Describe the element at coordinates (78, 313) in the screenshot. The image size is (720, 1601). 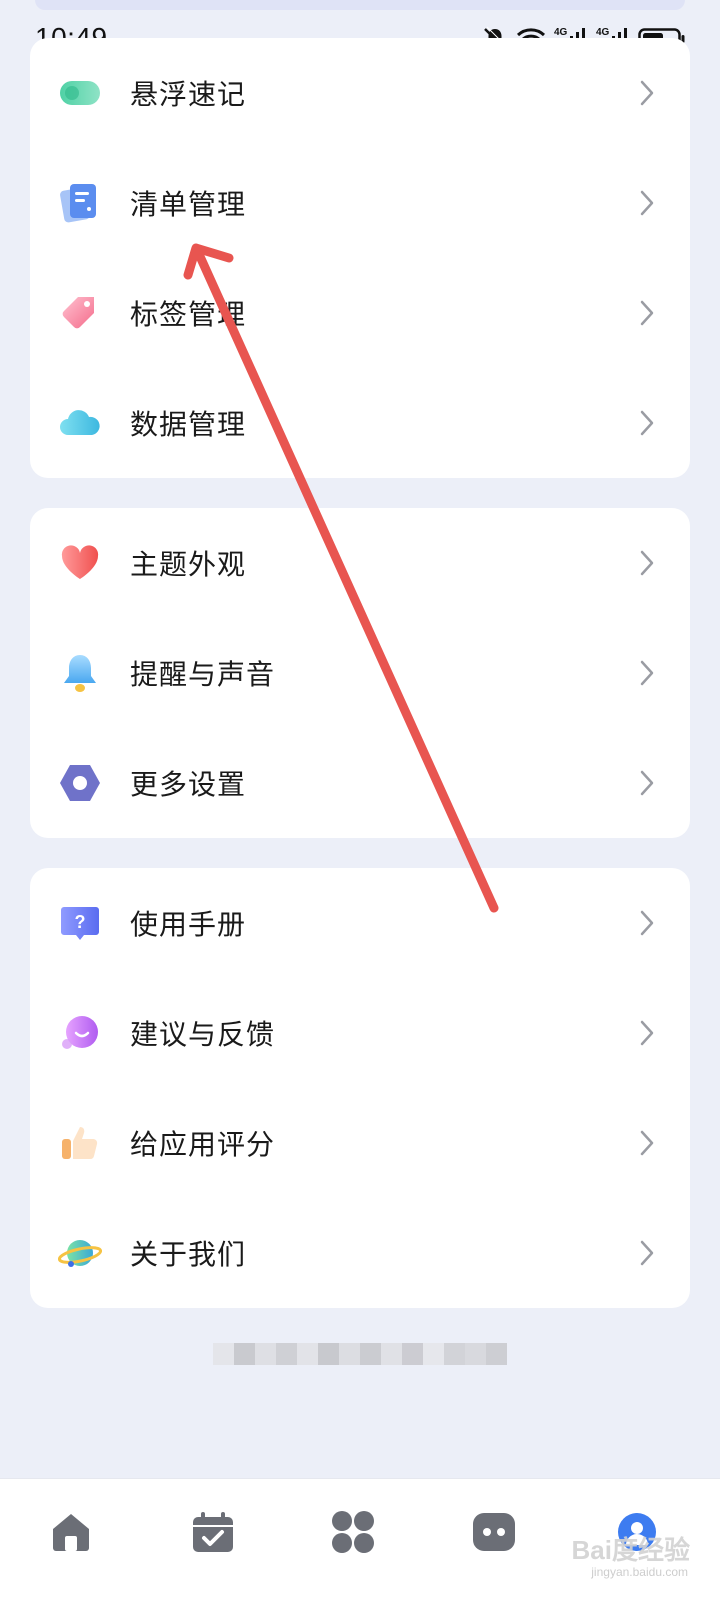
I see `tag-icon` at that location.